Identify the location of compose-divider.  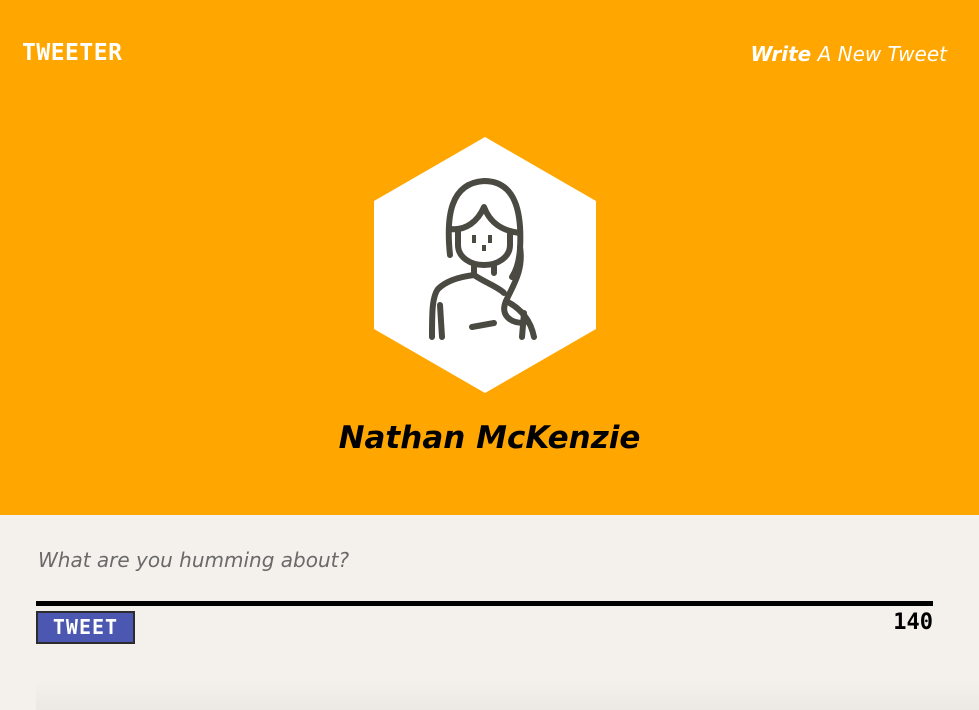
(484, 603).